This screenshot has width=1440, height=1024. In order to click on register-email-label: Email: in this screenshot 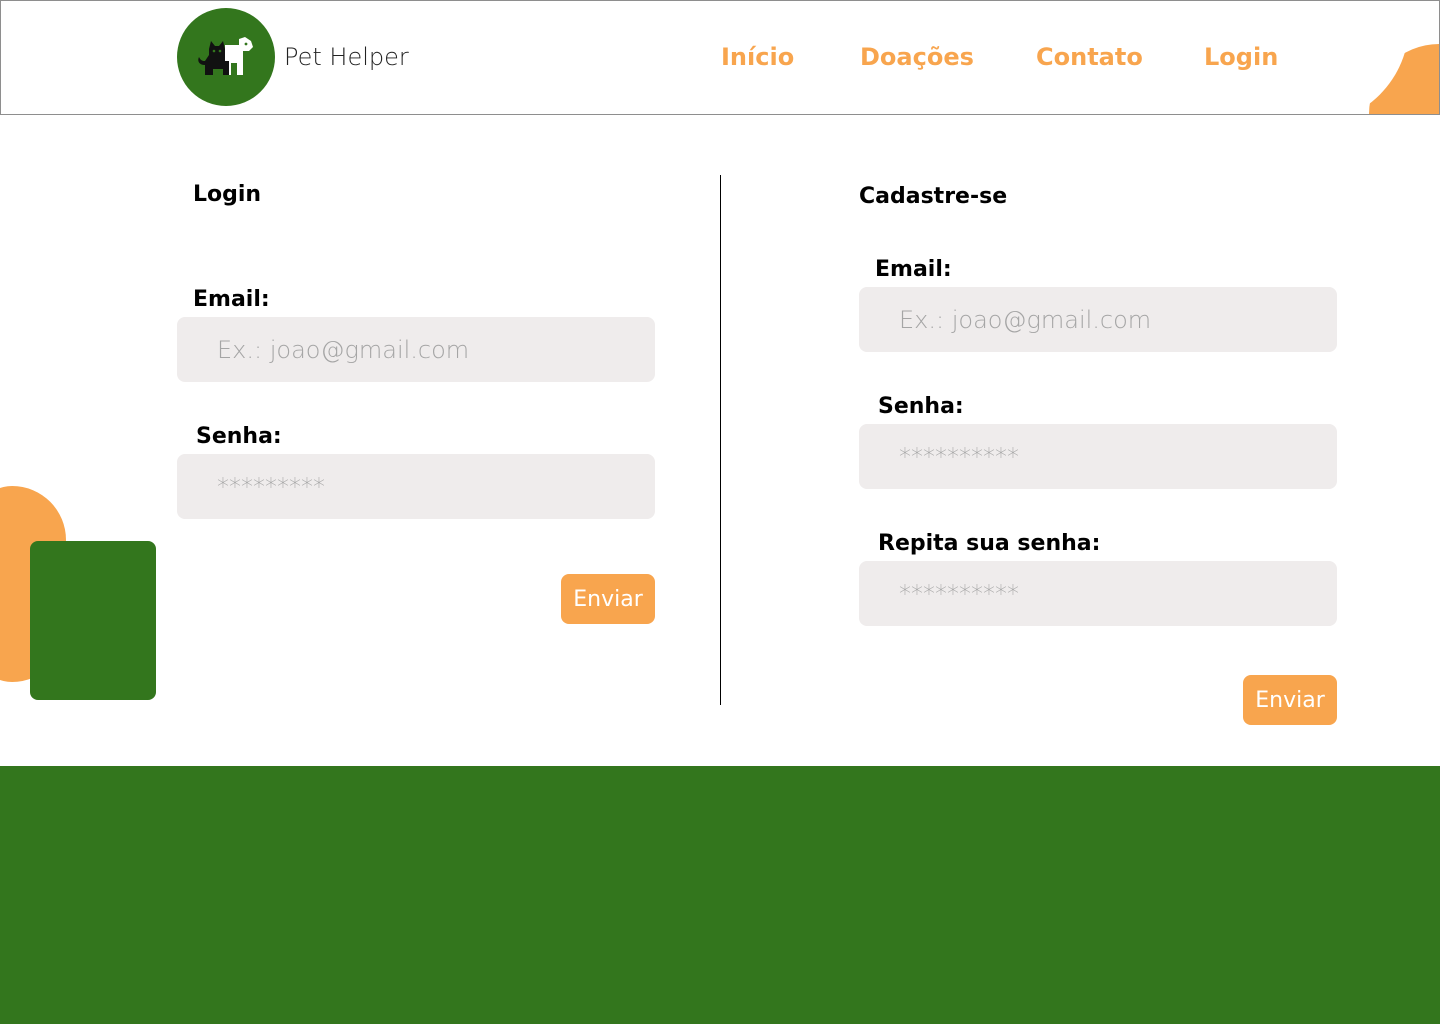, I will do `click(913, 269)`.